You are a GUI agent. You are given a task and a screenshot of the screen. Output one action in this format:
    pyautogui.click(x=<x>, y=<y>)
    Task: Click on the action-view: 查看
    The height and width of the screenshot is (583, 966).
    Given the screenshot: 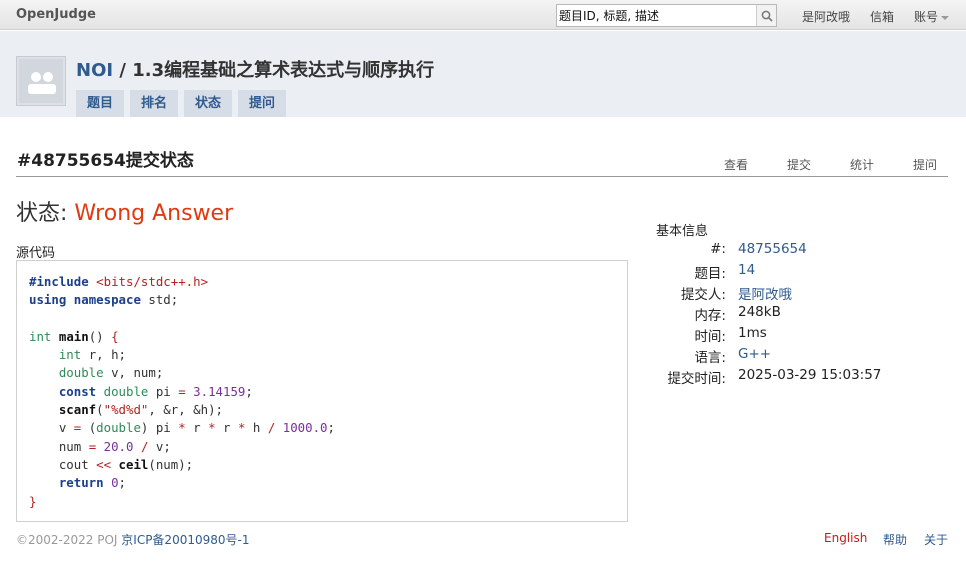 What is the action you would take?
    pyautogui.click(x=736, y=164)
    